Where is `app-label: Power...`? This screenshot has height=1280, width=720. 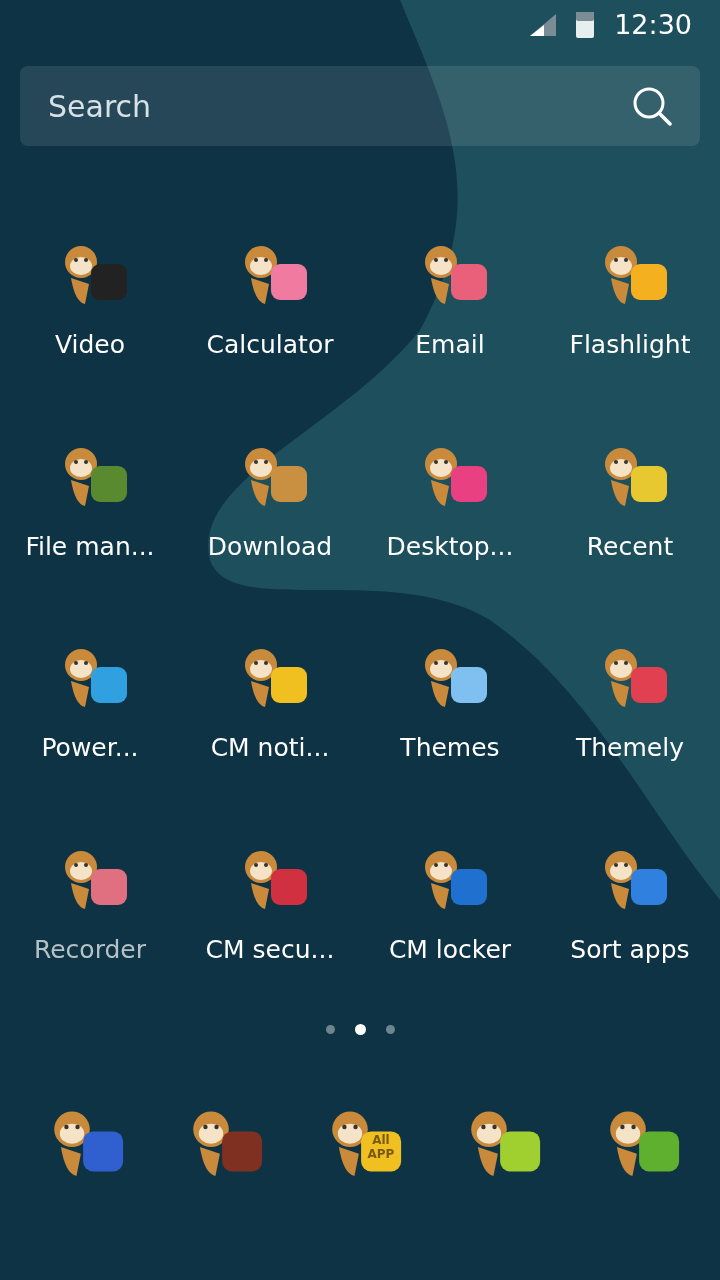
app-label: Power... is located at coordinates (90, 748).